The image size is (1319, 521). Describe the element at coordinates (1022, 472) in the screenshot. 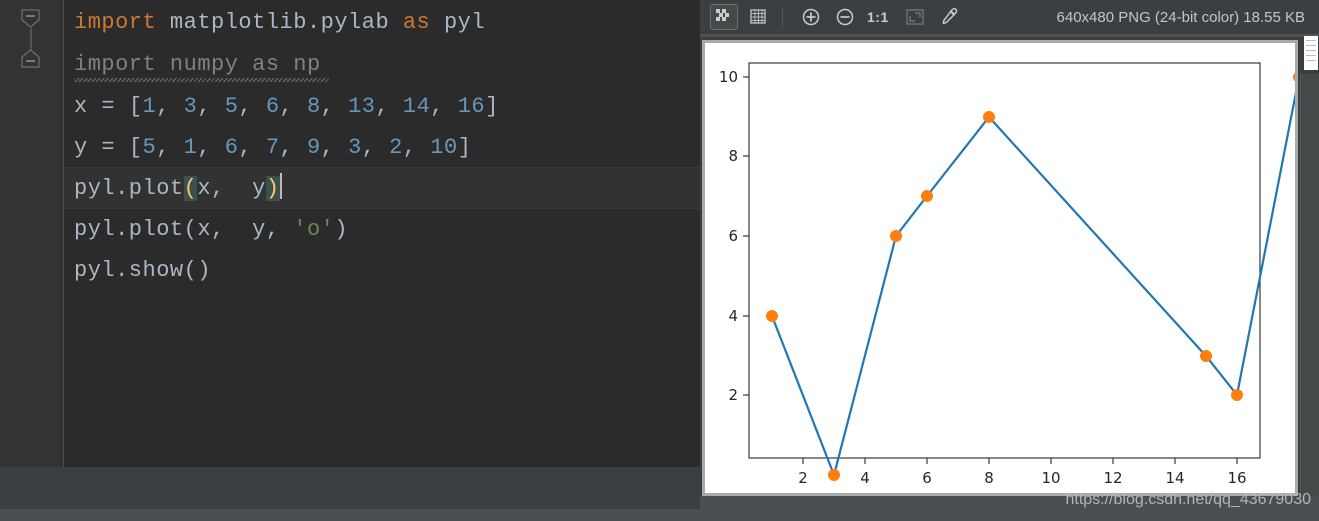

I see `x-axis-ticks: 2 4 6 8 10 12 14 16` at that location.